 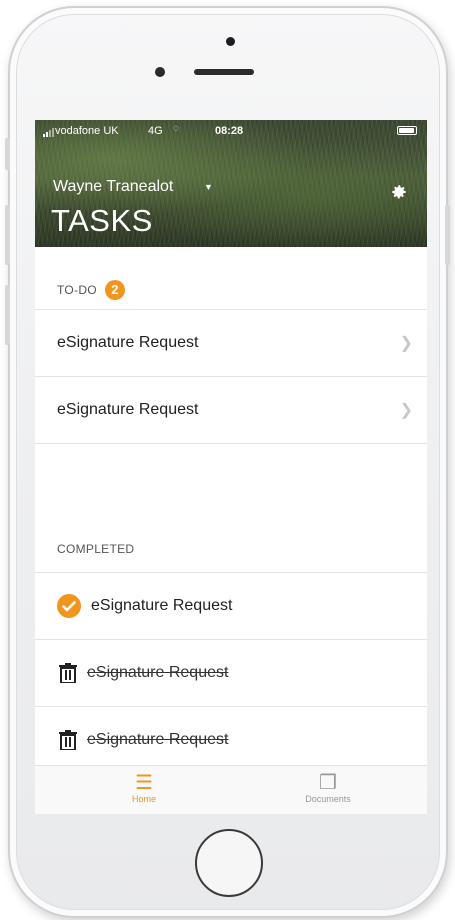 I want to click on todo-section-label: TO-DO, so click(x=77, y=290).